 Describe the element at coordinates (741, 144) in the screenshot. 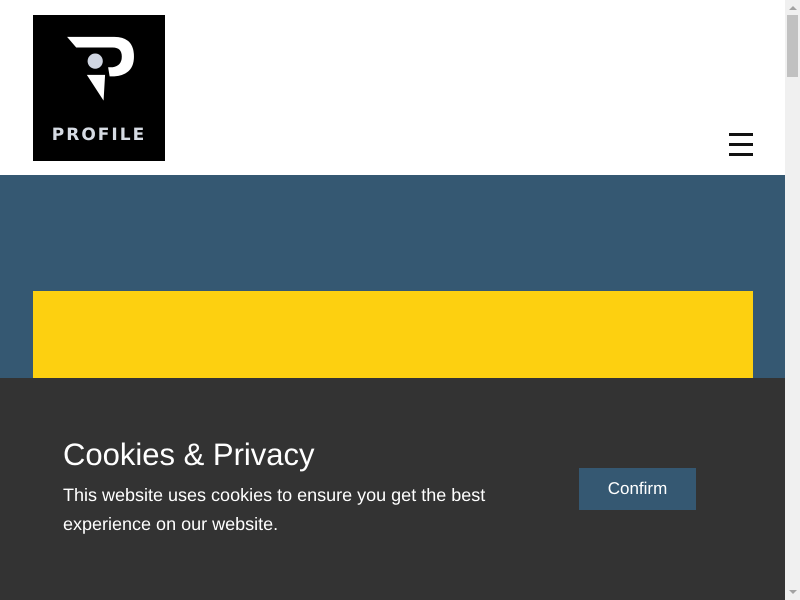

I see `menu-icon` at that location.